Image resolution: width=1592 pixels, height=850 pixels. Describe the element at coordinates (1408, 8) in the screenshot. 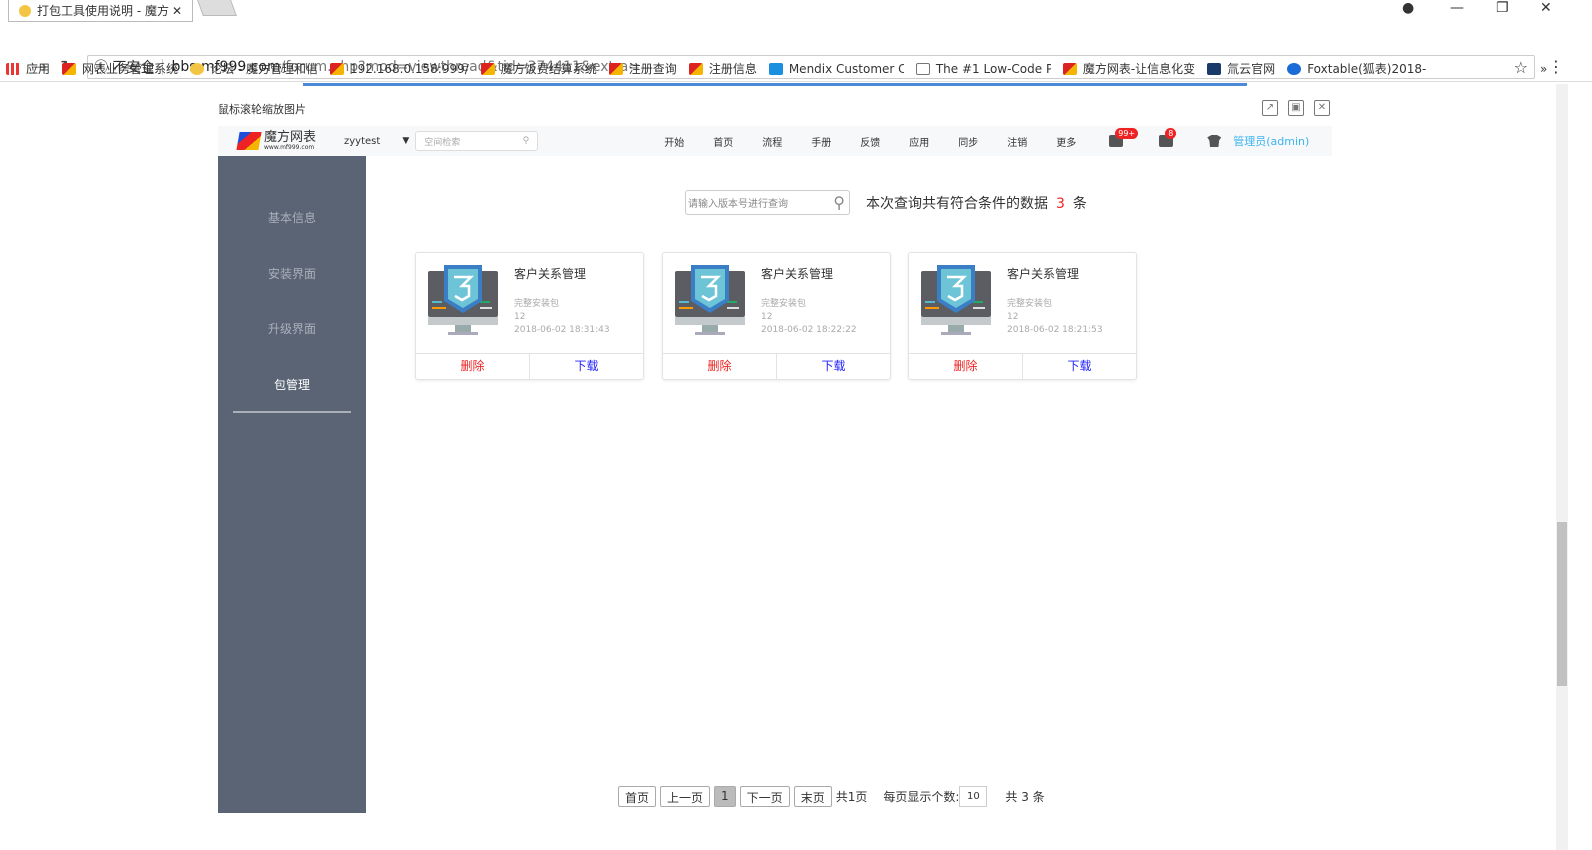

I see `profile-icon: ●` at that location.